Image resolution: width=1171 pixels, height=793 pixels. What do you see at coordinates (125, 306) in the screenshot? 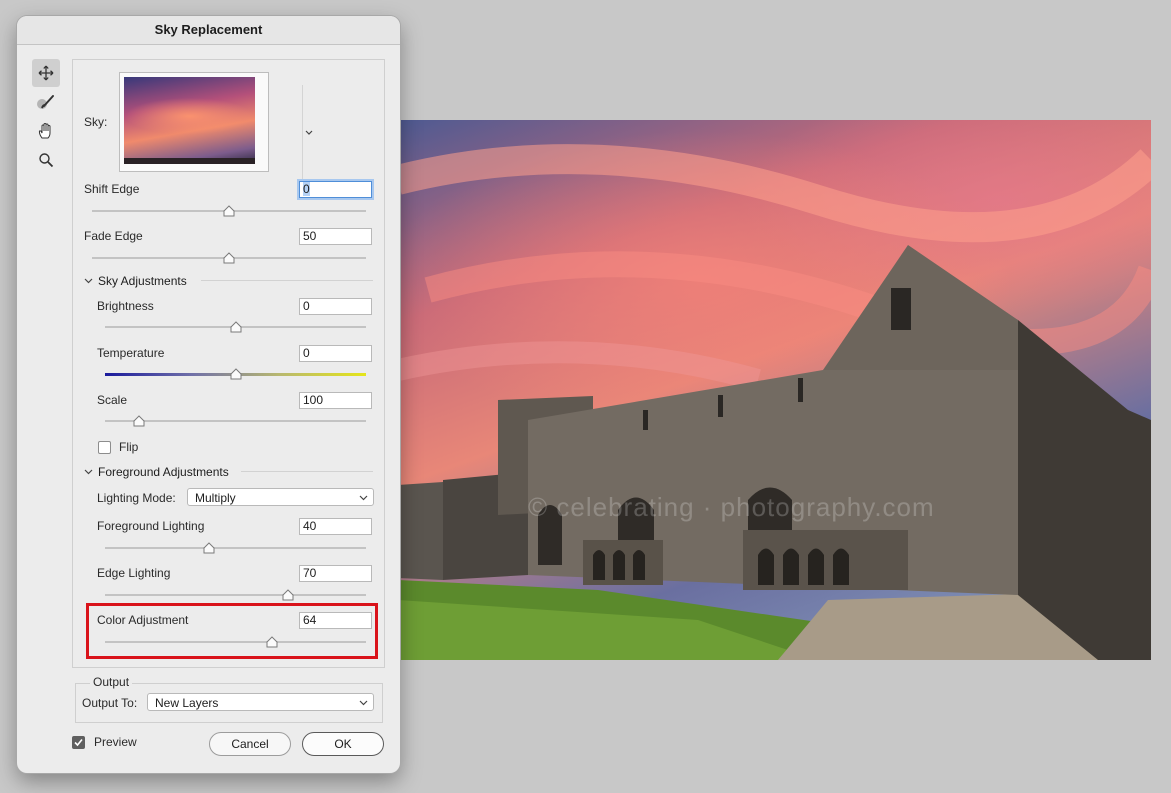
I see `brightness-label: Brightness` at bounding box center [125, 306].